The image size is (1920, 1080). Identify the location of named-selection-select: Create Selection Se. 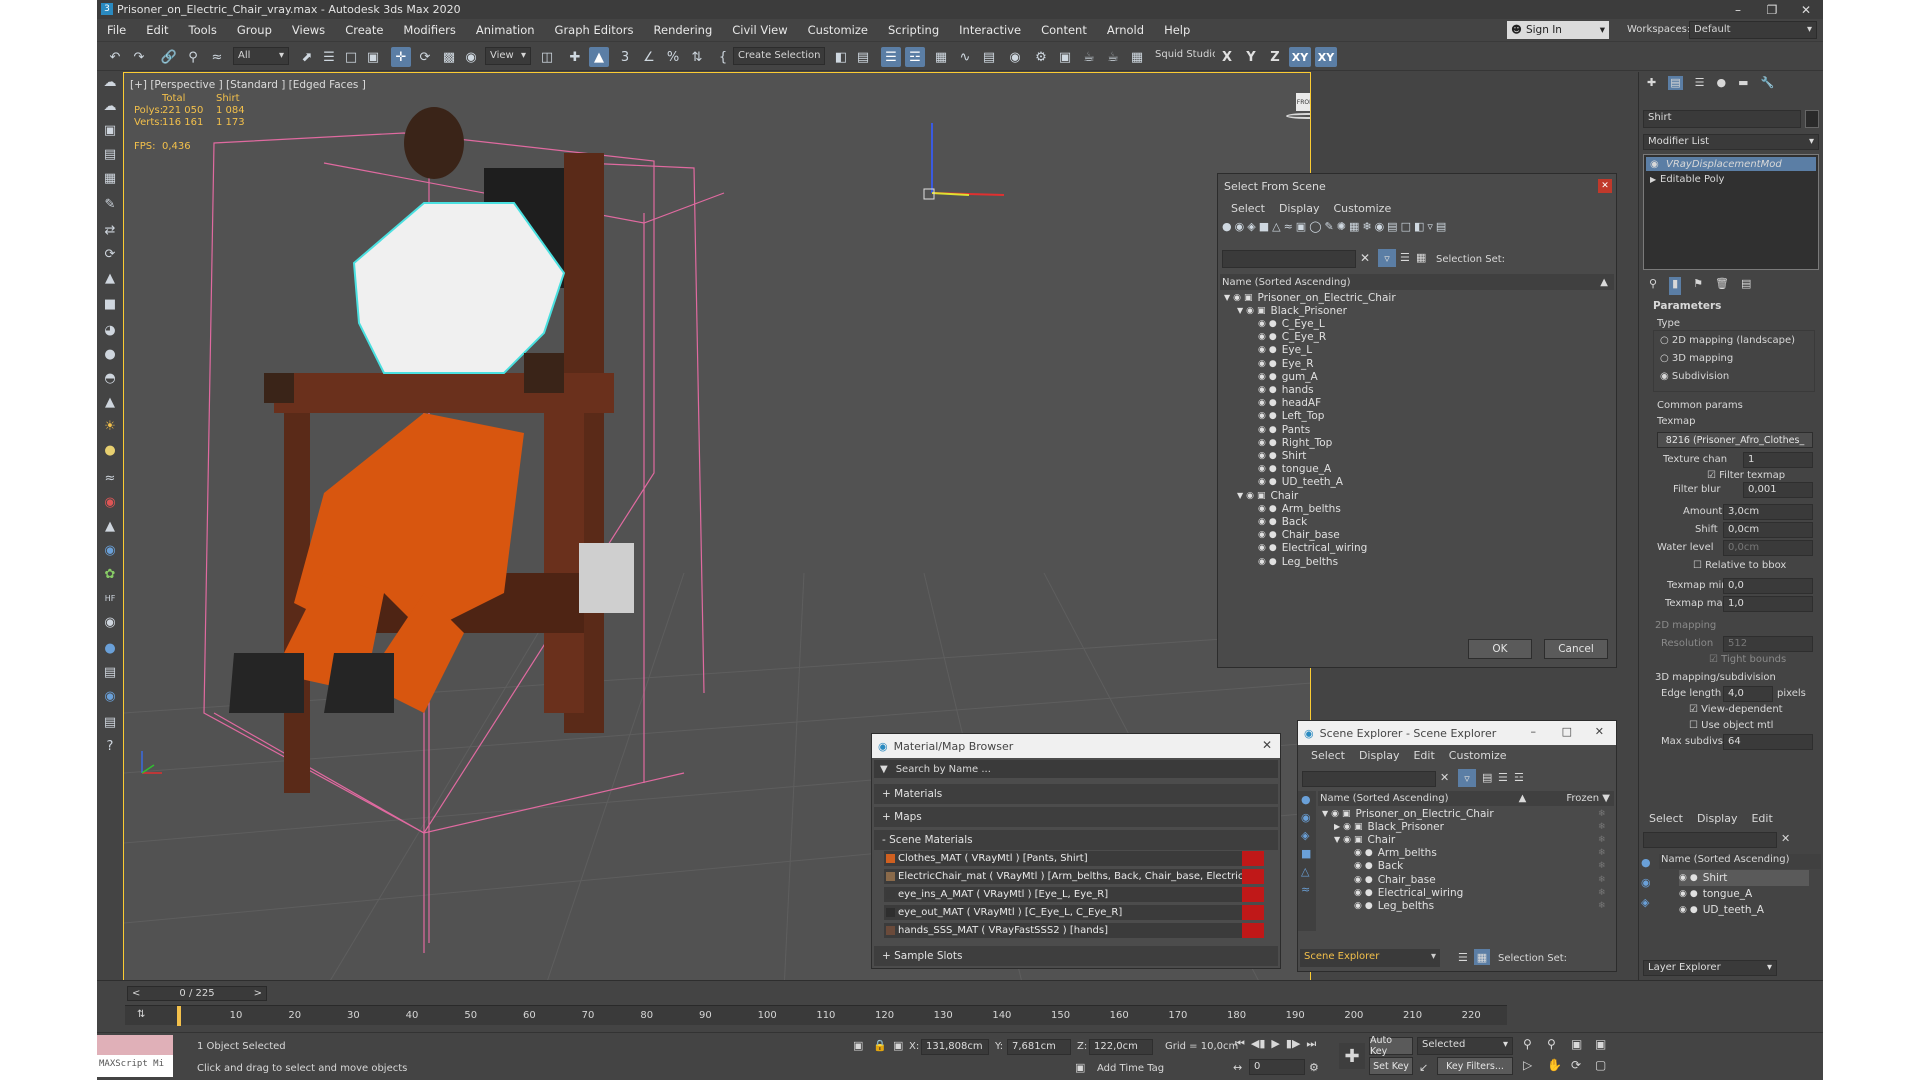
(779, 56).